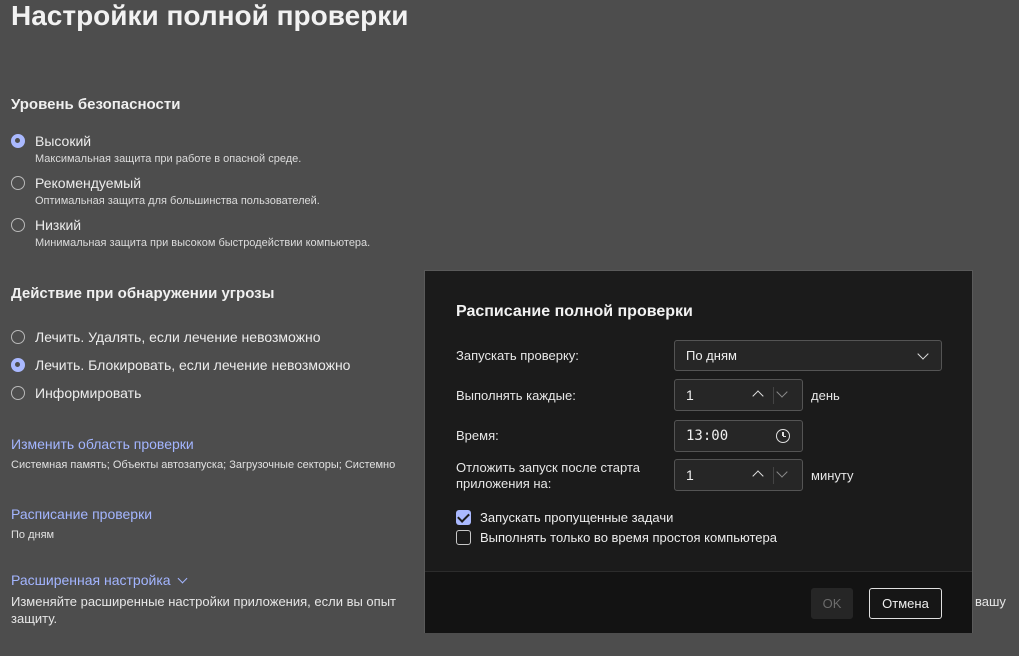 This screenshot has height=656, width=1019. Describe the element at coordinates (88, 393) in the screenshot. I see `radio-label: Информировать` at that location.